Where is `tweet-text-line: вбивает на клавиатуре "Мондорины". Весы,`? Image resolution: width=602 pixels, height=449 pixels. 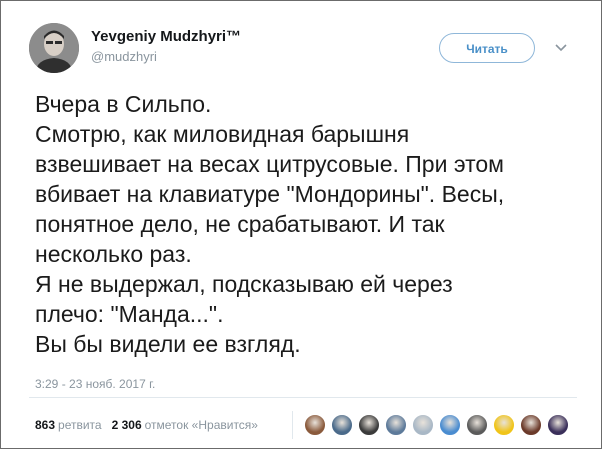 tweet-text-line: вбивает на клавиатуре "Мондорины". Весы, is located at coordinates (270, 194).